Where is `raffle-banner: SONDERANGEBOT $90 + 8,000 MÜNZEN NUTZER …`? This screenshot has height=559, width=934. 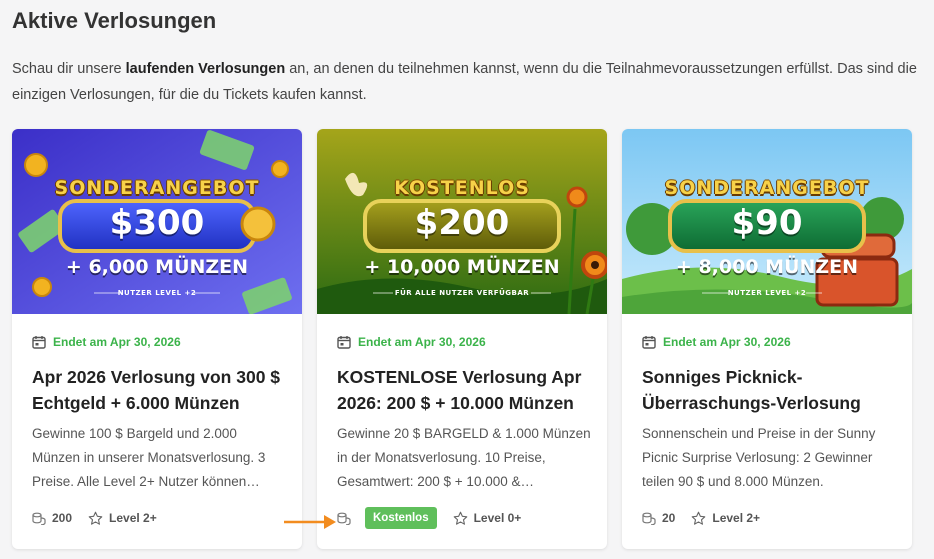
raffle-banner: SONDERANGEBOT $90 + 8,000 MÜNZEN NUTZER … is located at coordinates (767, 221).